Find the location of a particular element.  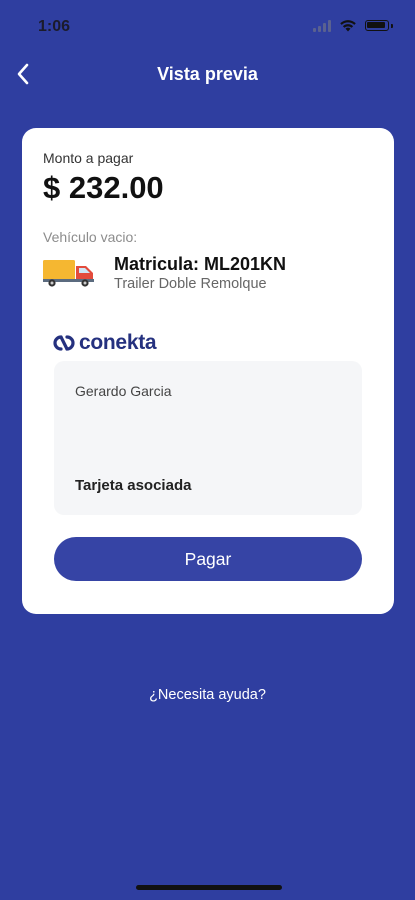

saved-card: Gerardo Garcia Tarjeta asociada is located at coordinates (208, 438).